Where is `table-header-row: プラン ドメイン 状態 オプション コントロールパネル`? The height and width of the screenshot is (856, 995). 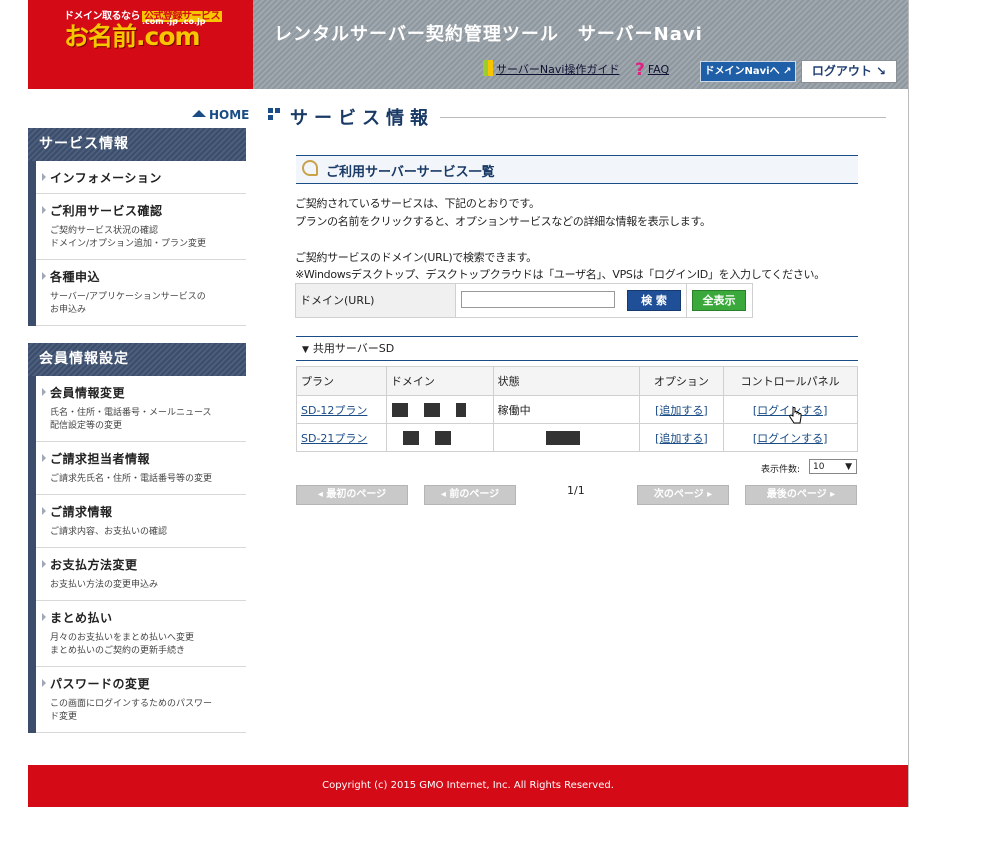
table-header-row: プラン ドメイン 状態 オプション コントロールパネル is located at coordinates (577, 381).